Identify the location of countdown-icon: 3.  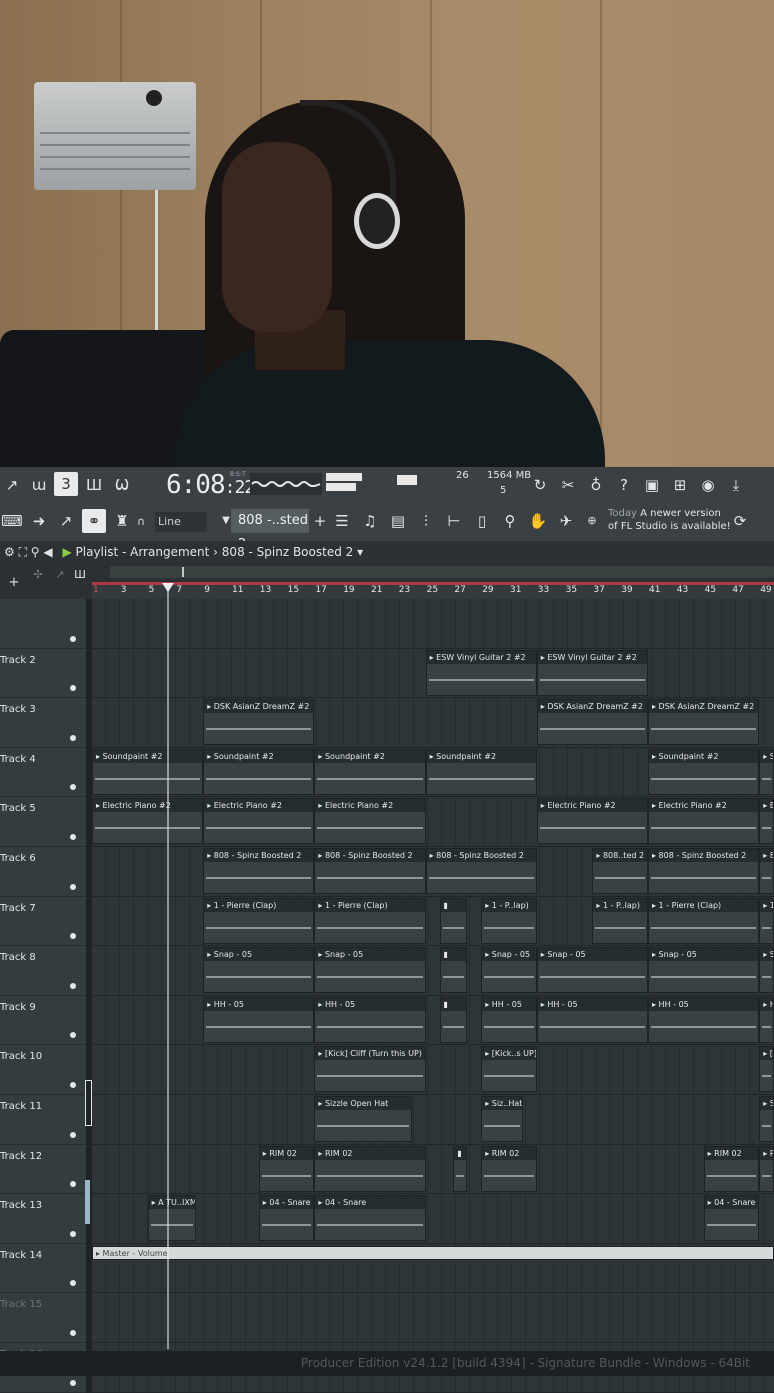
(66, 484).